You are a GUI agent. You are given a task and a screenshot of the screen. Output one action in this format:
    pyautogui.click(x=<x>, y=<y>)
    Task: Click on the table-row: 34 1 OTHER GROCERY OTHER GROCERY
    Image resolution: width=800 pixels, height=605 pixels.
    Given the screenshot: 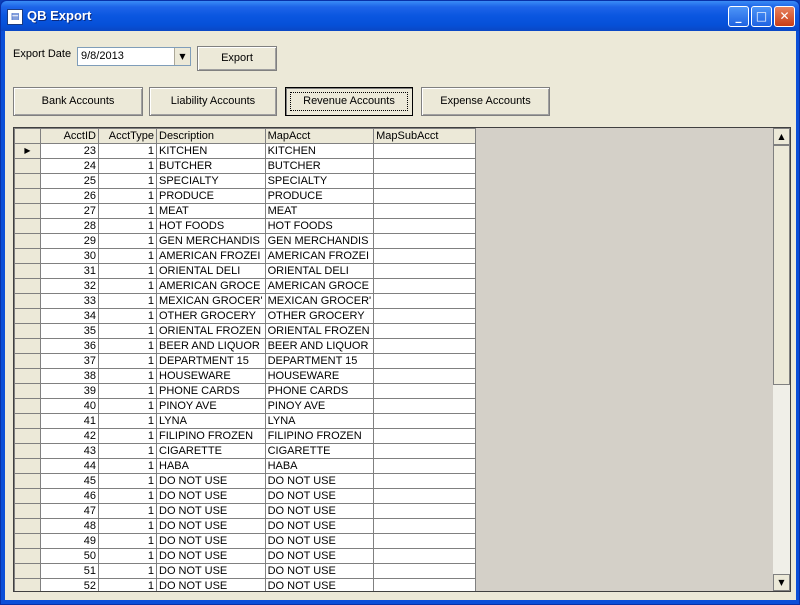 What is the action you would take?
    pyautogui.click(x=245, y=316)
    